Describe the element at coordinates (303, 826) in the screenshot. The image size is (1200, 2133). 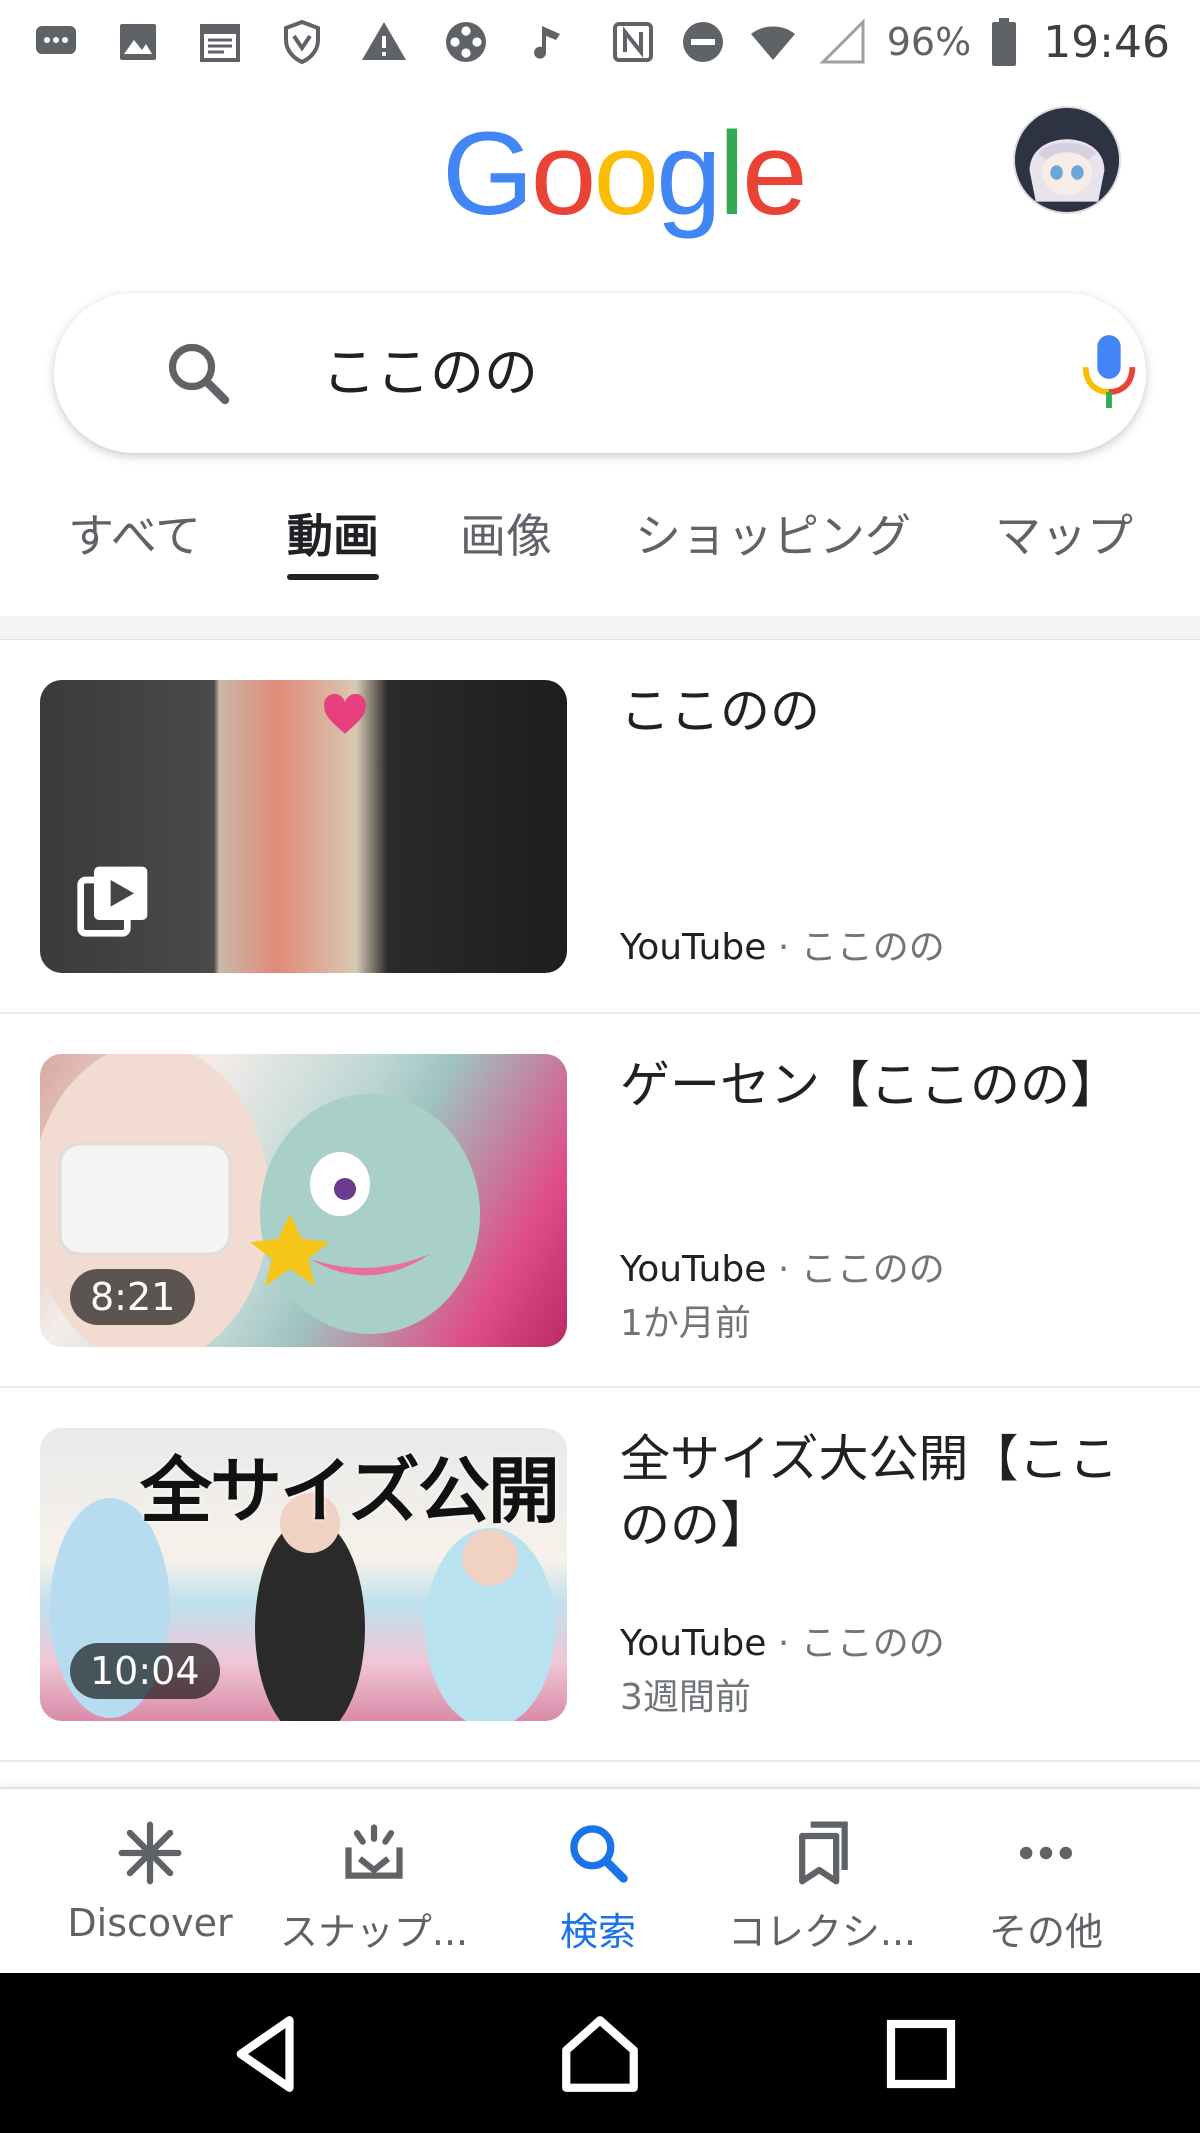
I see `video-thumbnail` at that location.